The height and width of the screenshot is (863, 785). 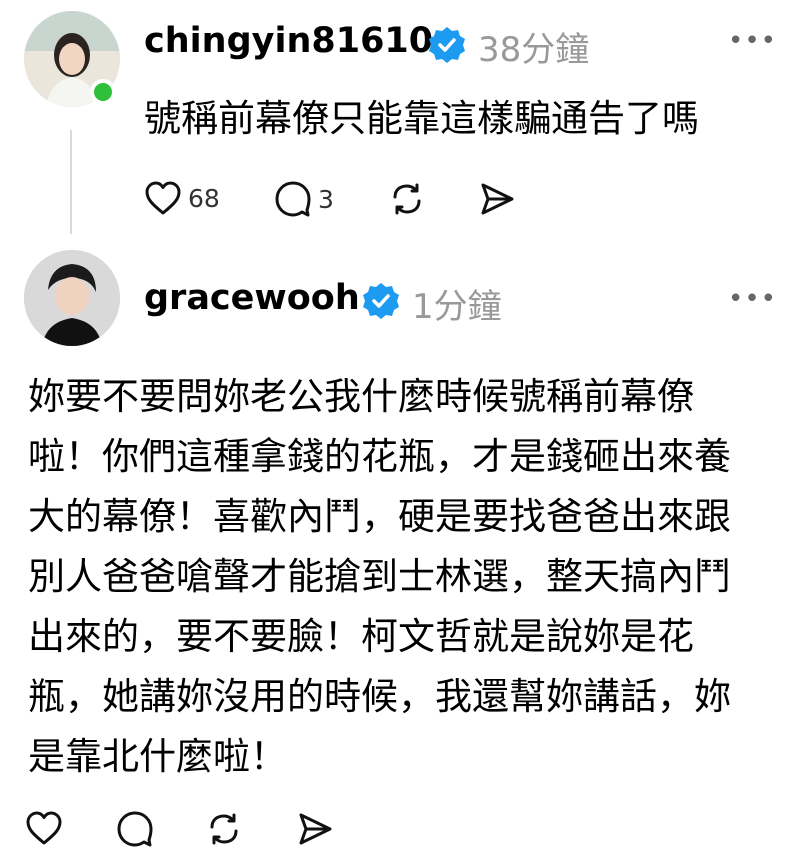 What do you see at coordinates (252, 298) in the screenshot?
I see `username: gracewooh` at bounding box center [252, 298].